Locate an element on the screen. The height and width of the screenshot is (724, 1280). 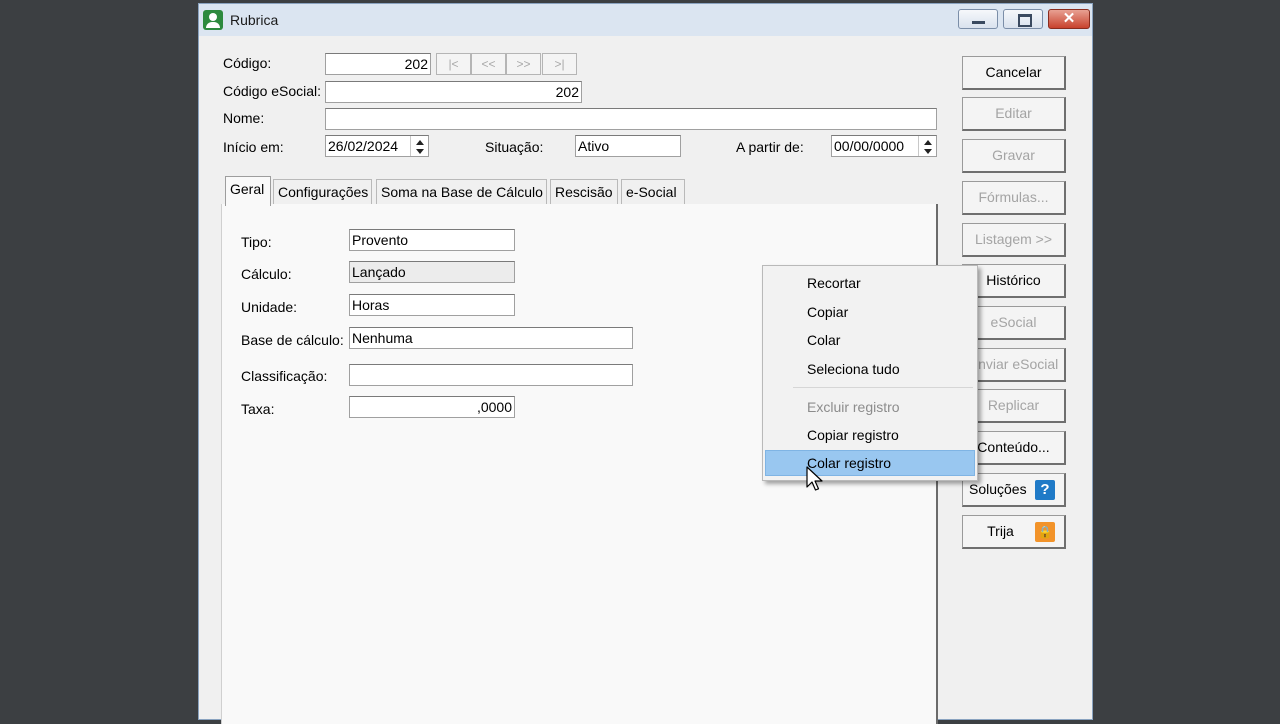
taxa-label: Taxa: is located at coordinates (258, 409).